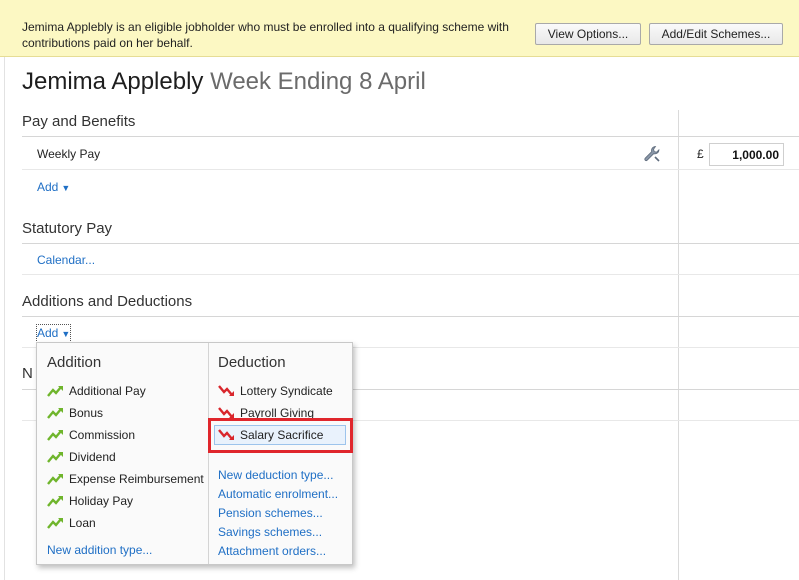  I want to click on menu-item-commission: Commission, so click(91, 435).